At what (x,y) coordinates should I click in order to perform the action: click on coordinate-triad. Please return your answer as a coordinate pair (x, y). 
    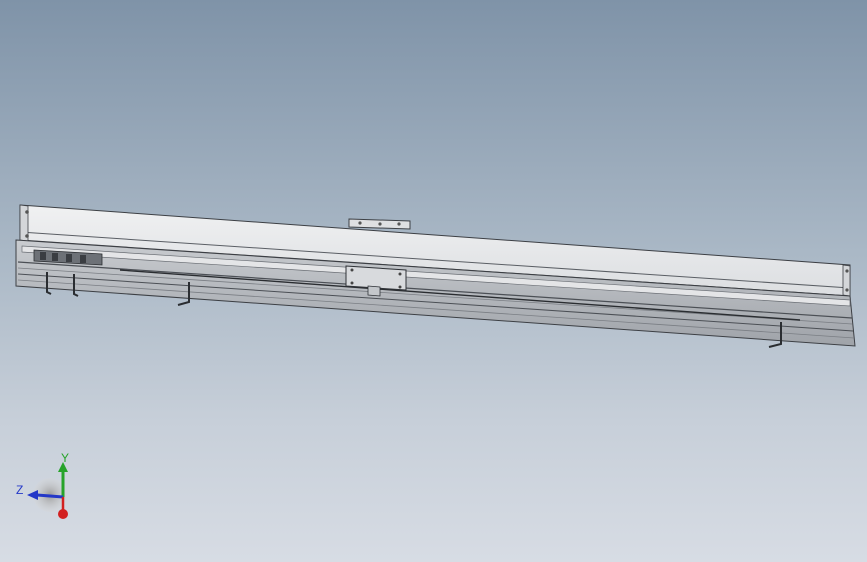
    Looking at the image, I should click on (47, 490).